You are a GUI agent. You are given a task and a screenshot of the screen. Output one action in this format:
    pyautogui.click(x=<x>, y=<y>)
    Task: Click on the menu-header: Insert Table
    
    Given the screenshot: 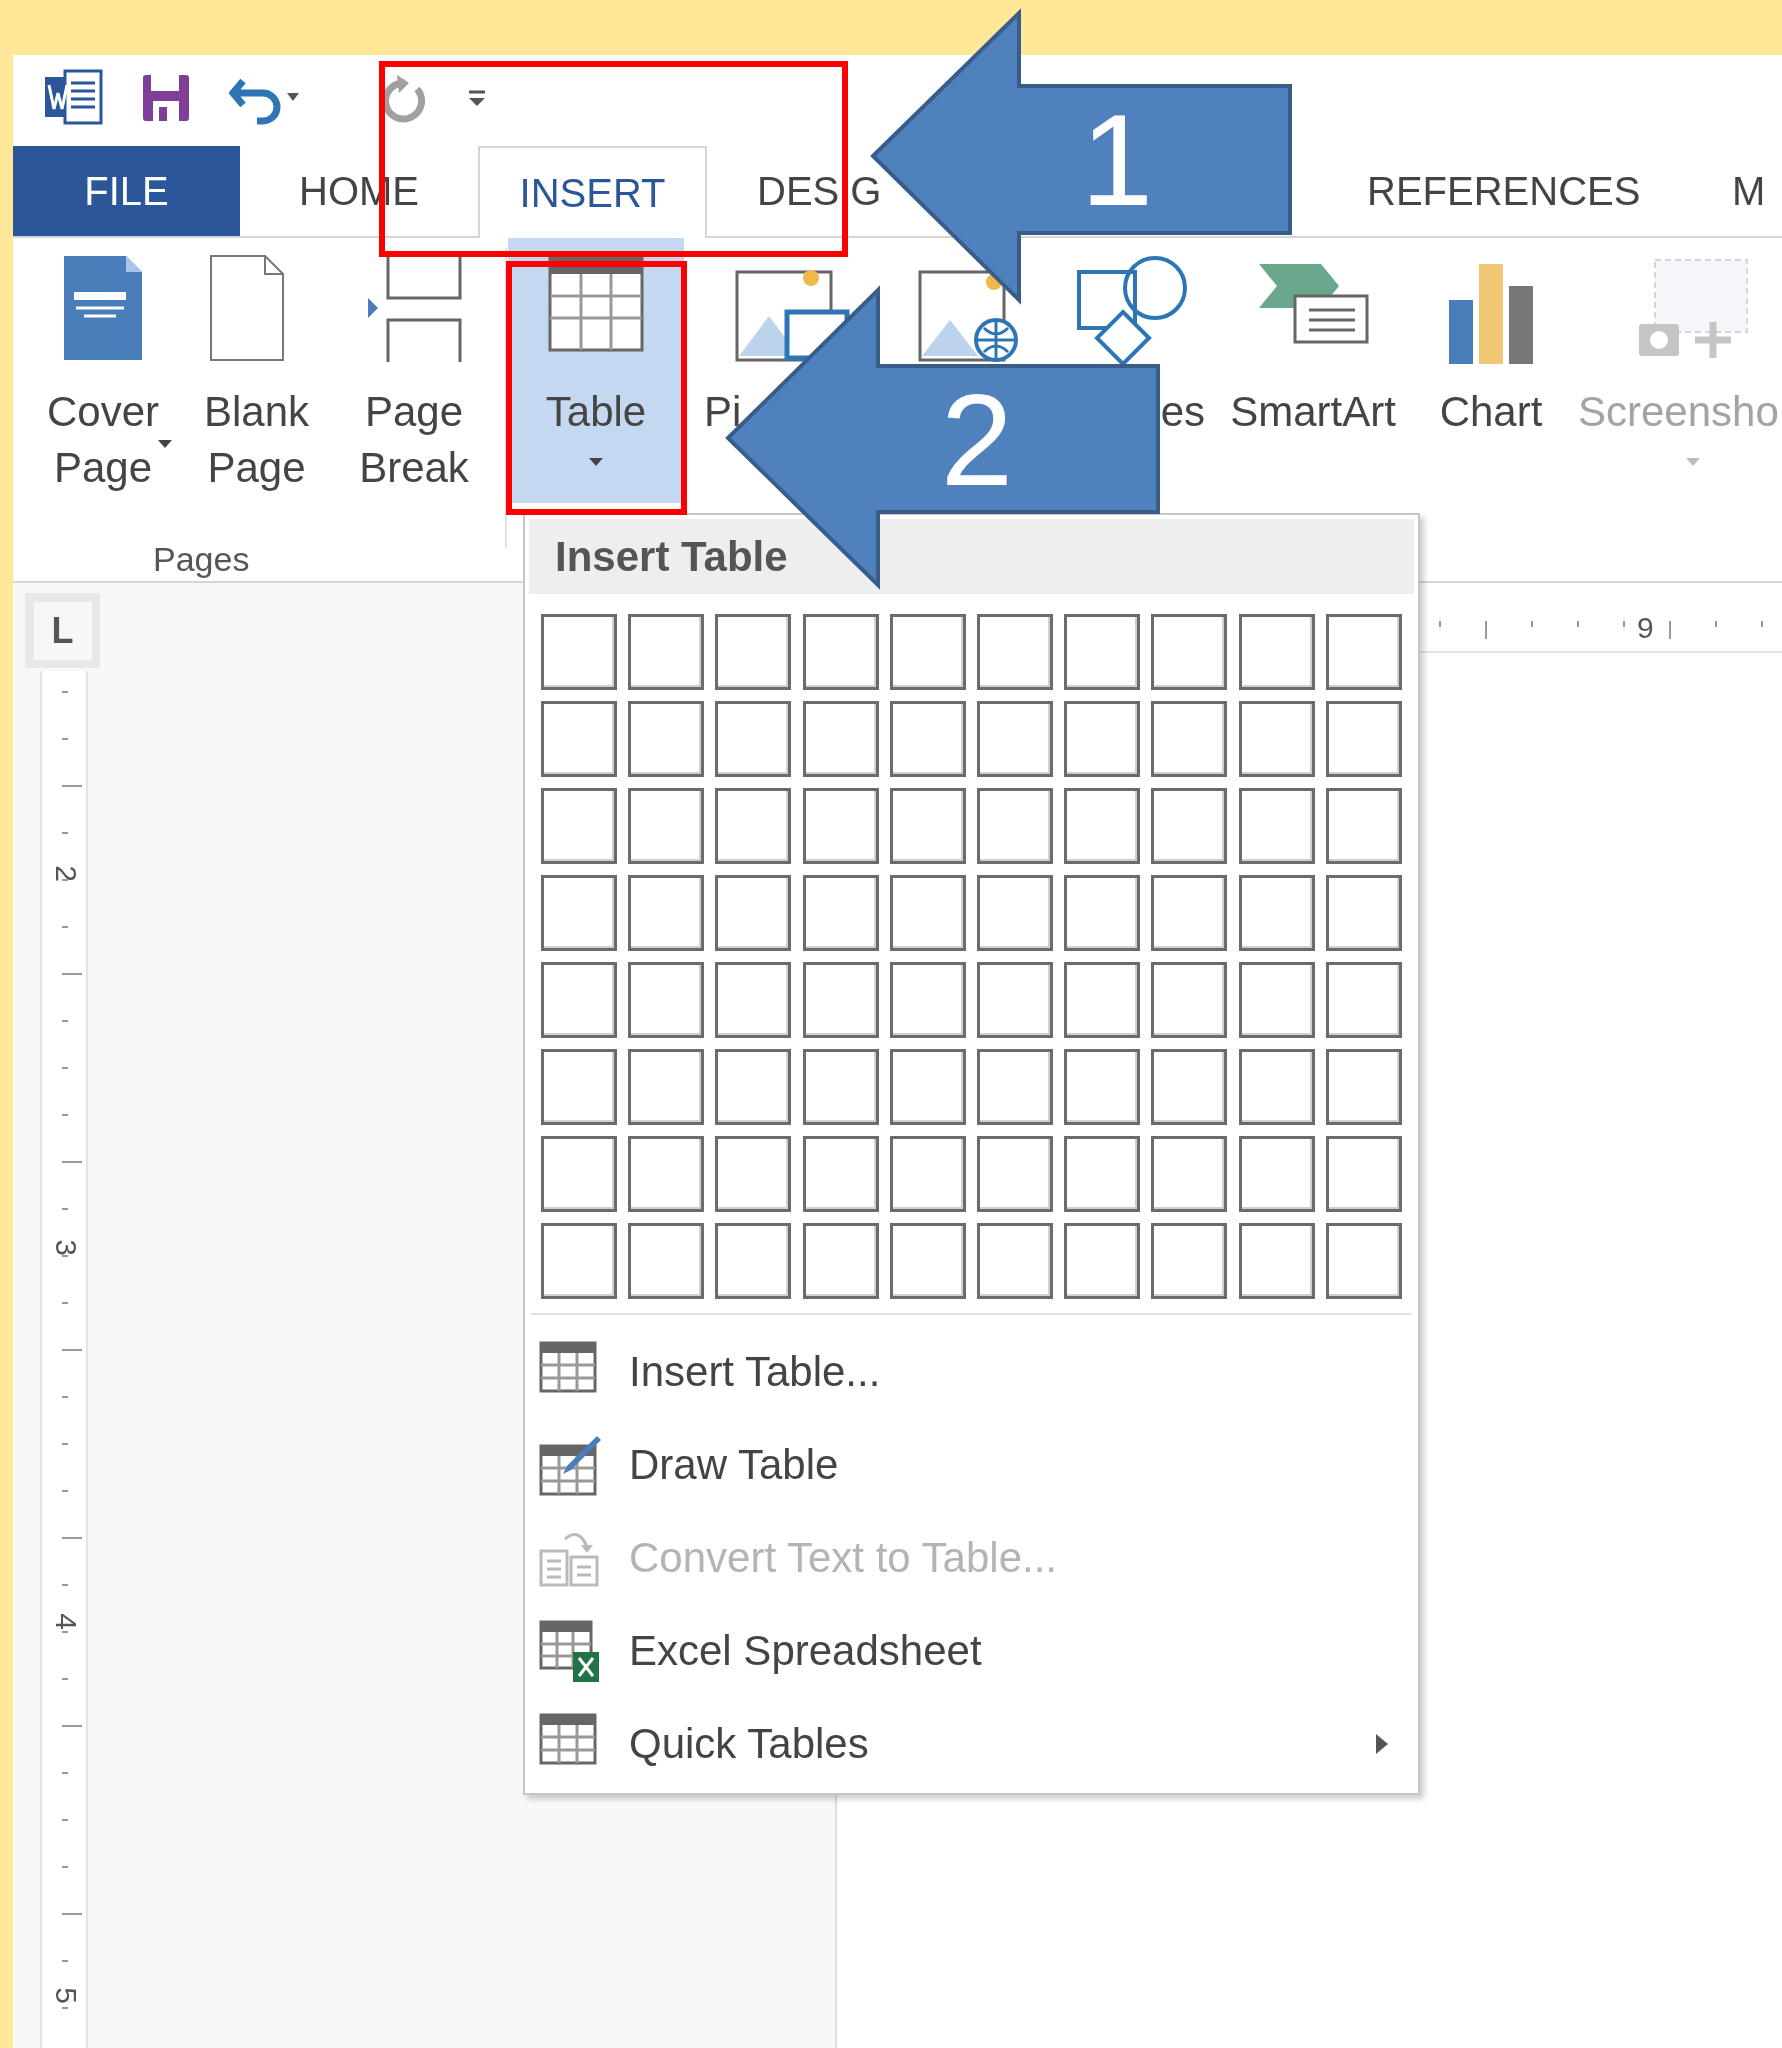 What is the action you would take?
    pyautogui.click(x=671, y=557)
    